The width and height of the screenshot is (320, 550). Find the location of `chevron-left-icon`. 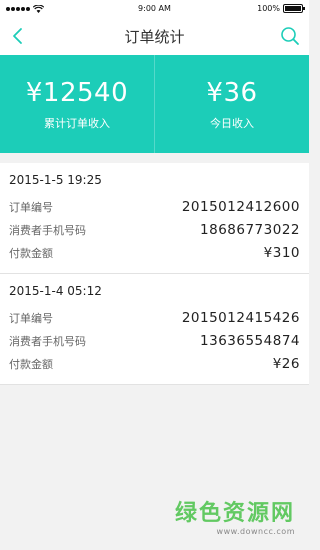

chevron-left-icon is located at coordinates (18, 36).